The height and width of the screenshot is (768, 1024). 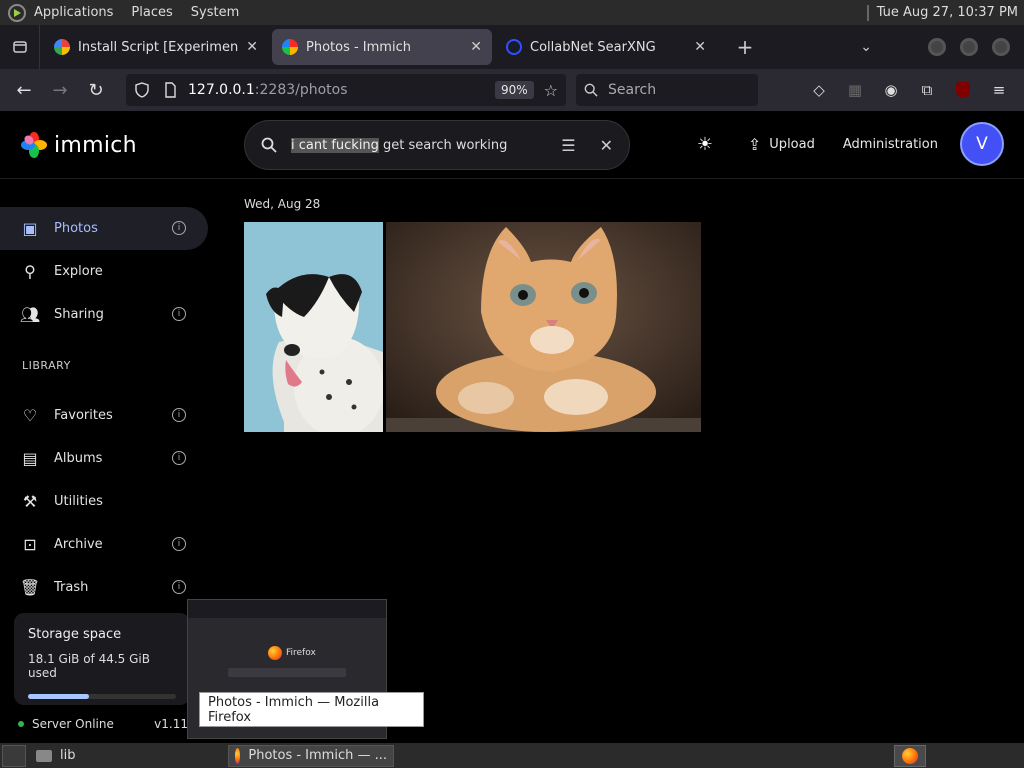 What do you see at coordinates (171, 724) in the screenshot?
I see `server-version: v1.11` at bounding box center [171, 724].